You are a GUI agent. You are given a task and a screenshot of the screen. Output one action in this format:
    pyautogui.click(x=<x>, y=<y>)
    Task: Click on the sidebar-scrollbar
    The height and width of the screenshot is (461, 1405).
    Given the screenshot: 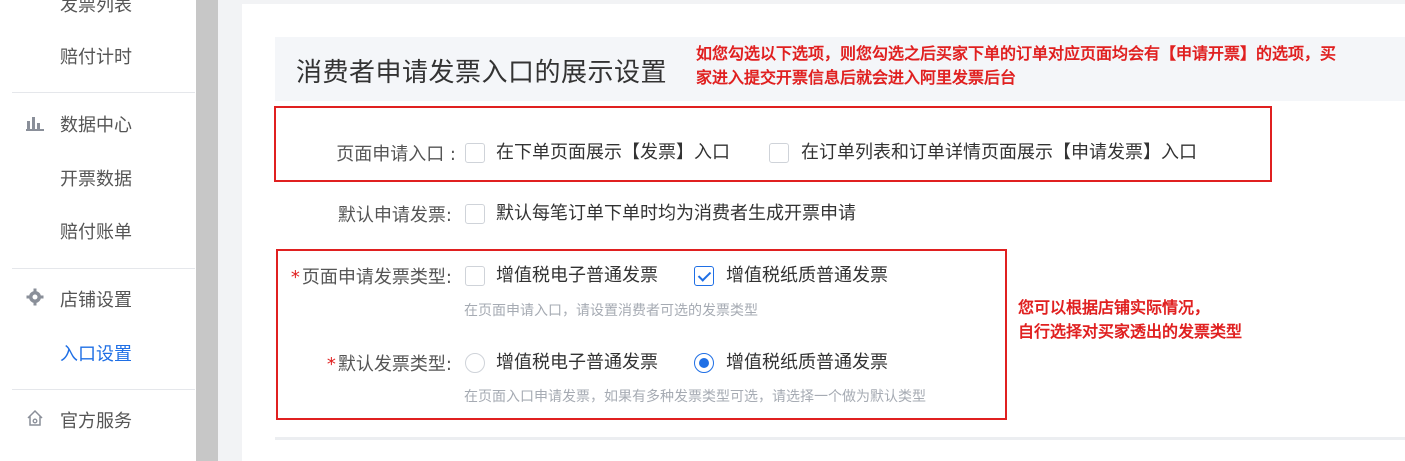 What is the action you would take?
    pyautogui.click(x=207, y=230)
    